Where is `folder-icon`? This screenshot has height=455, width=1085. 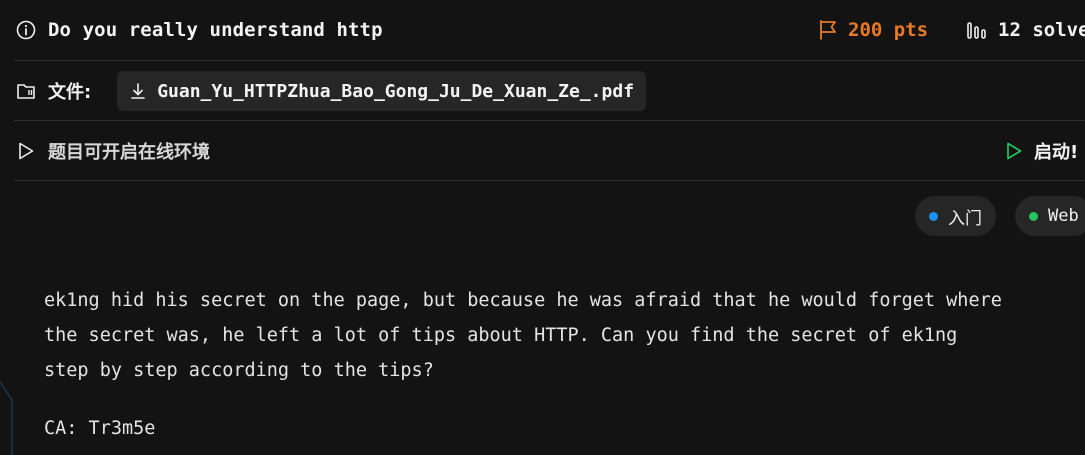
folder-icon is located at coordinates (27, 91).